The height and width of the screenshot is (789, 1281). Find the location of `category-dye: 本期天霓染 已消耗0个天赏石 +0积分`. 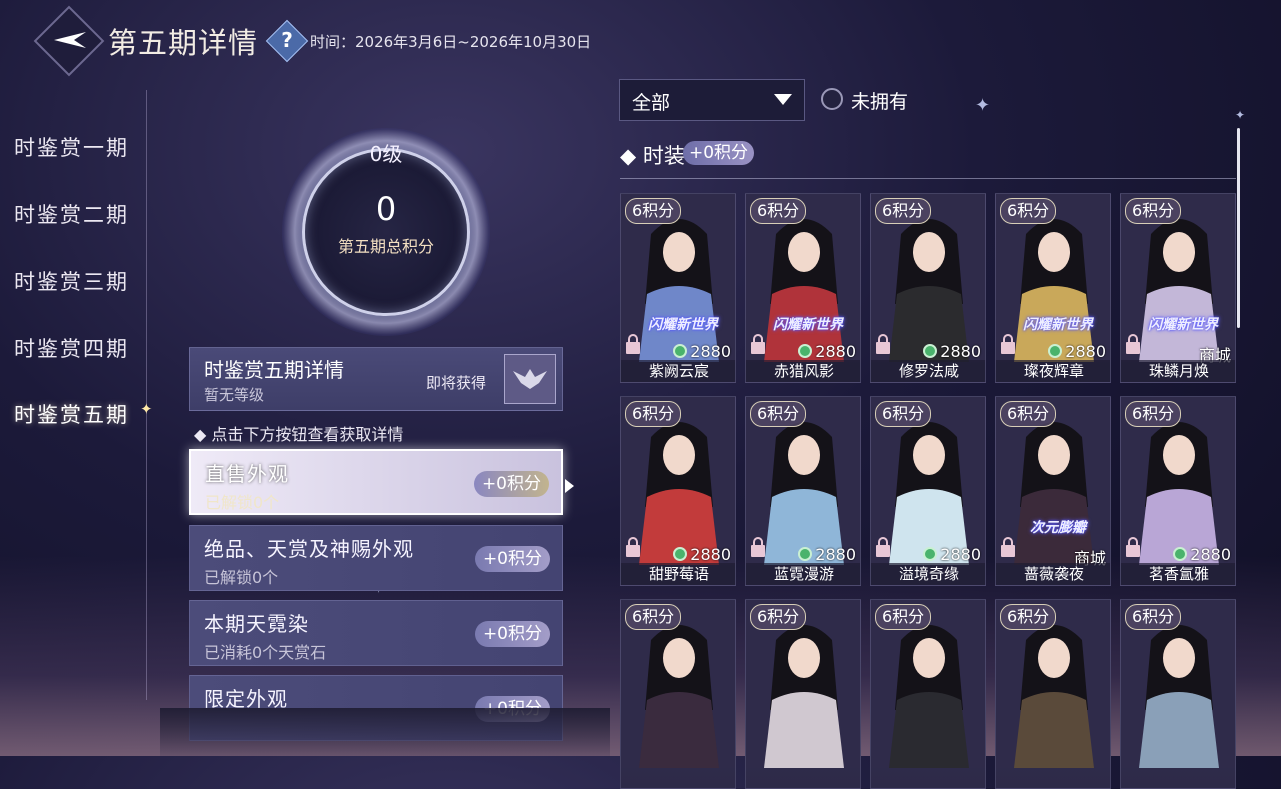

category-dye: 本期天霓染 已消耗0个天赏石 +0积分 is located at coordinates (376, 633).